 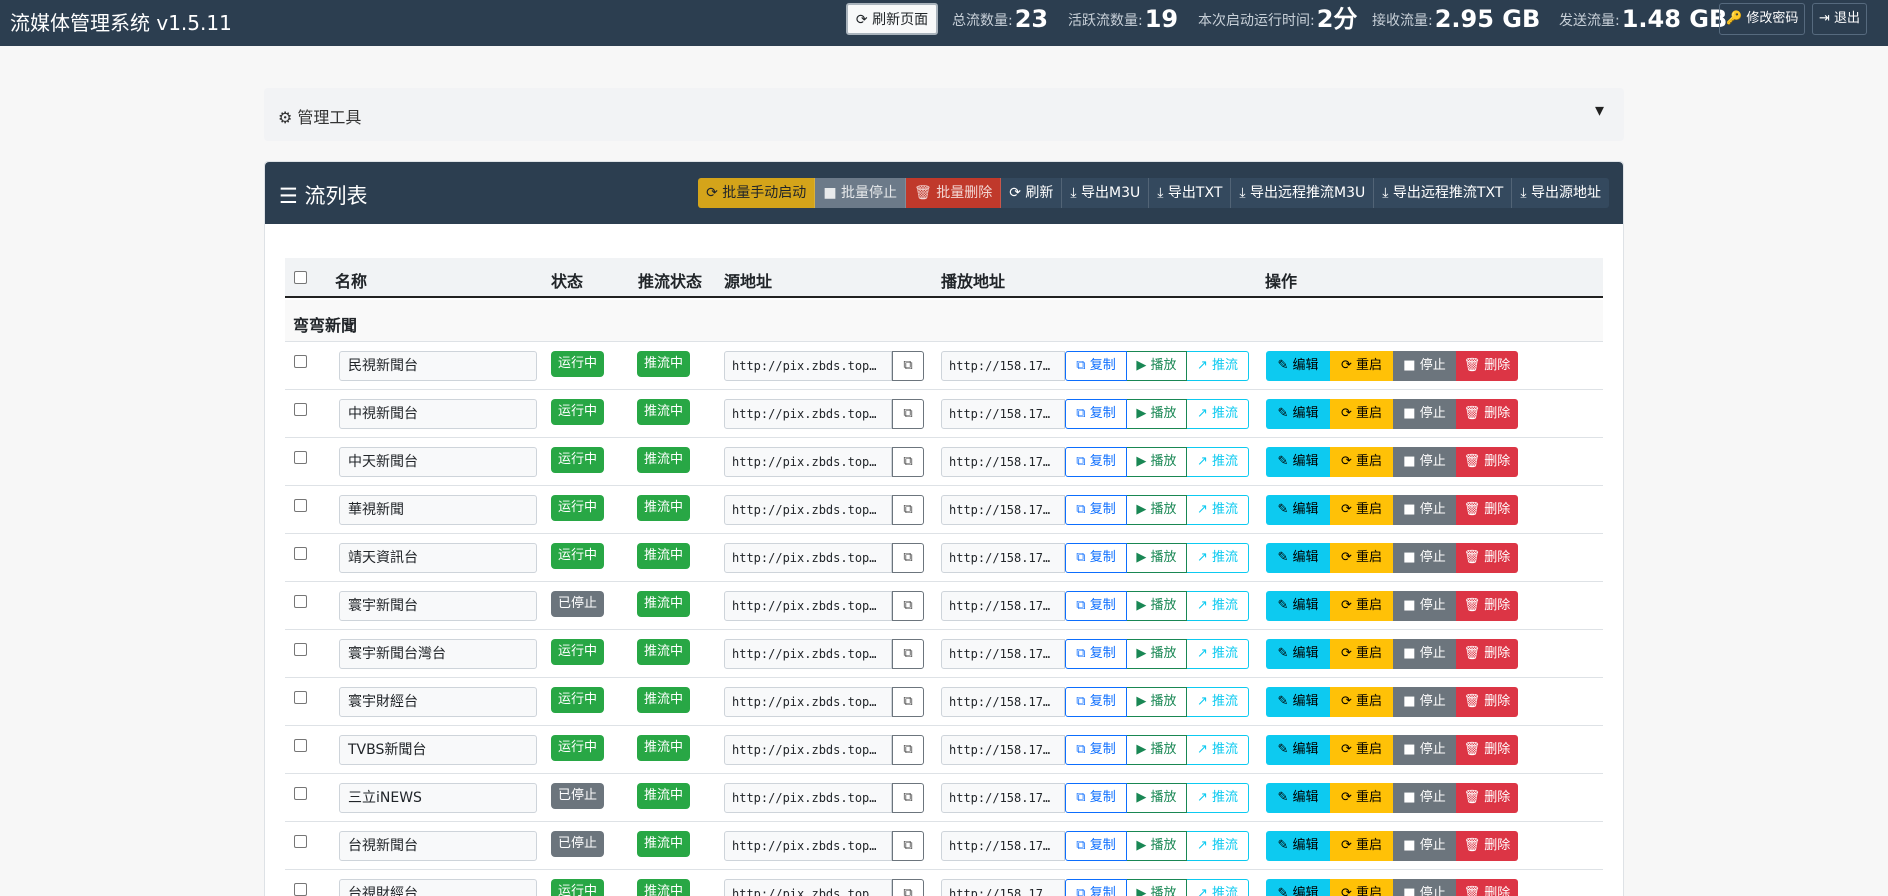 What do you see at coordinates (1443, 193) in the screenshot?
I see `toolbar-button-7: ⤓ 导出远程推流TXT` at bounding box center [1443, 193].